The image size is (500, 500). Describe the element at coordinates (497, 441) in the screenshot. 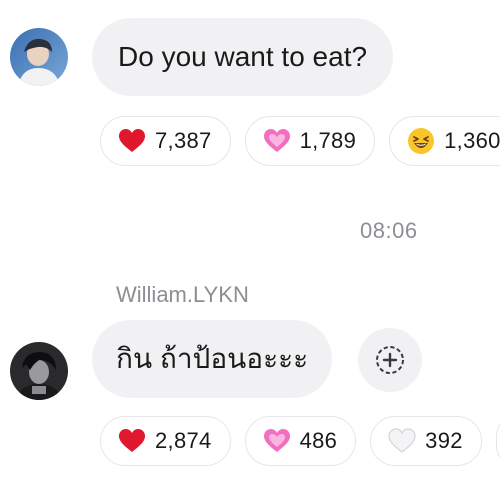

I see `reaction-chip-overflow` at that location.